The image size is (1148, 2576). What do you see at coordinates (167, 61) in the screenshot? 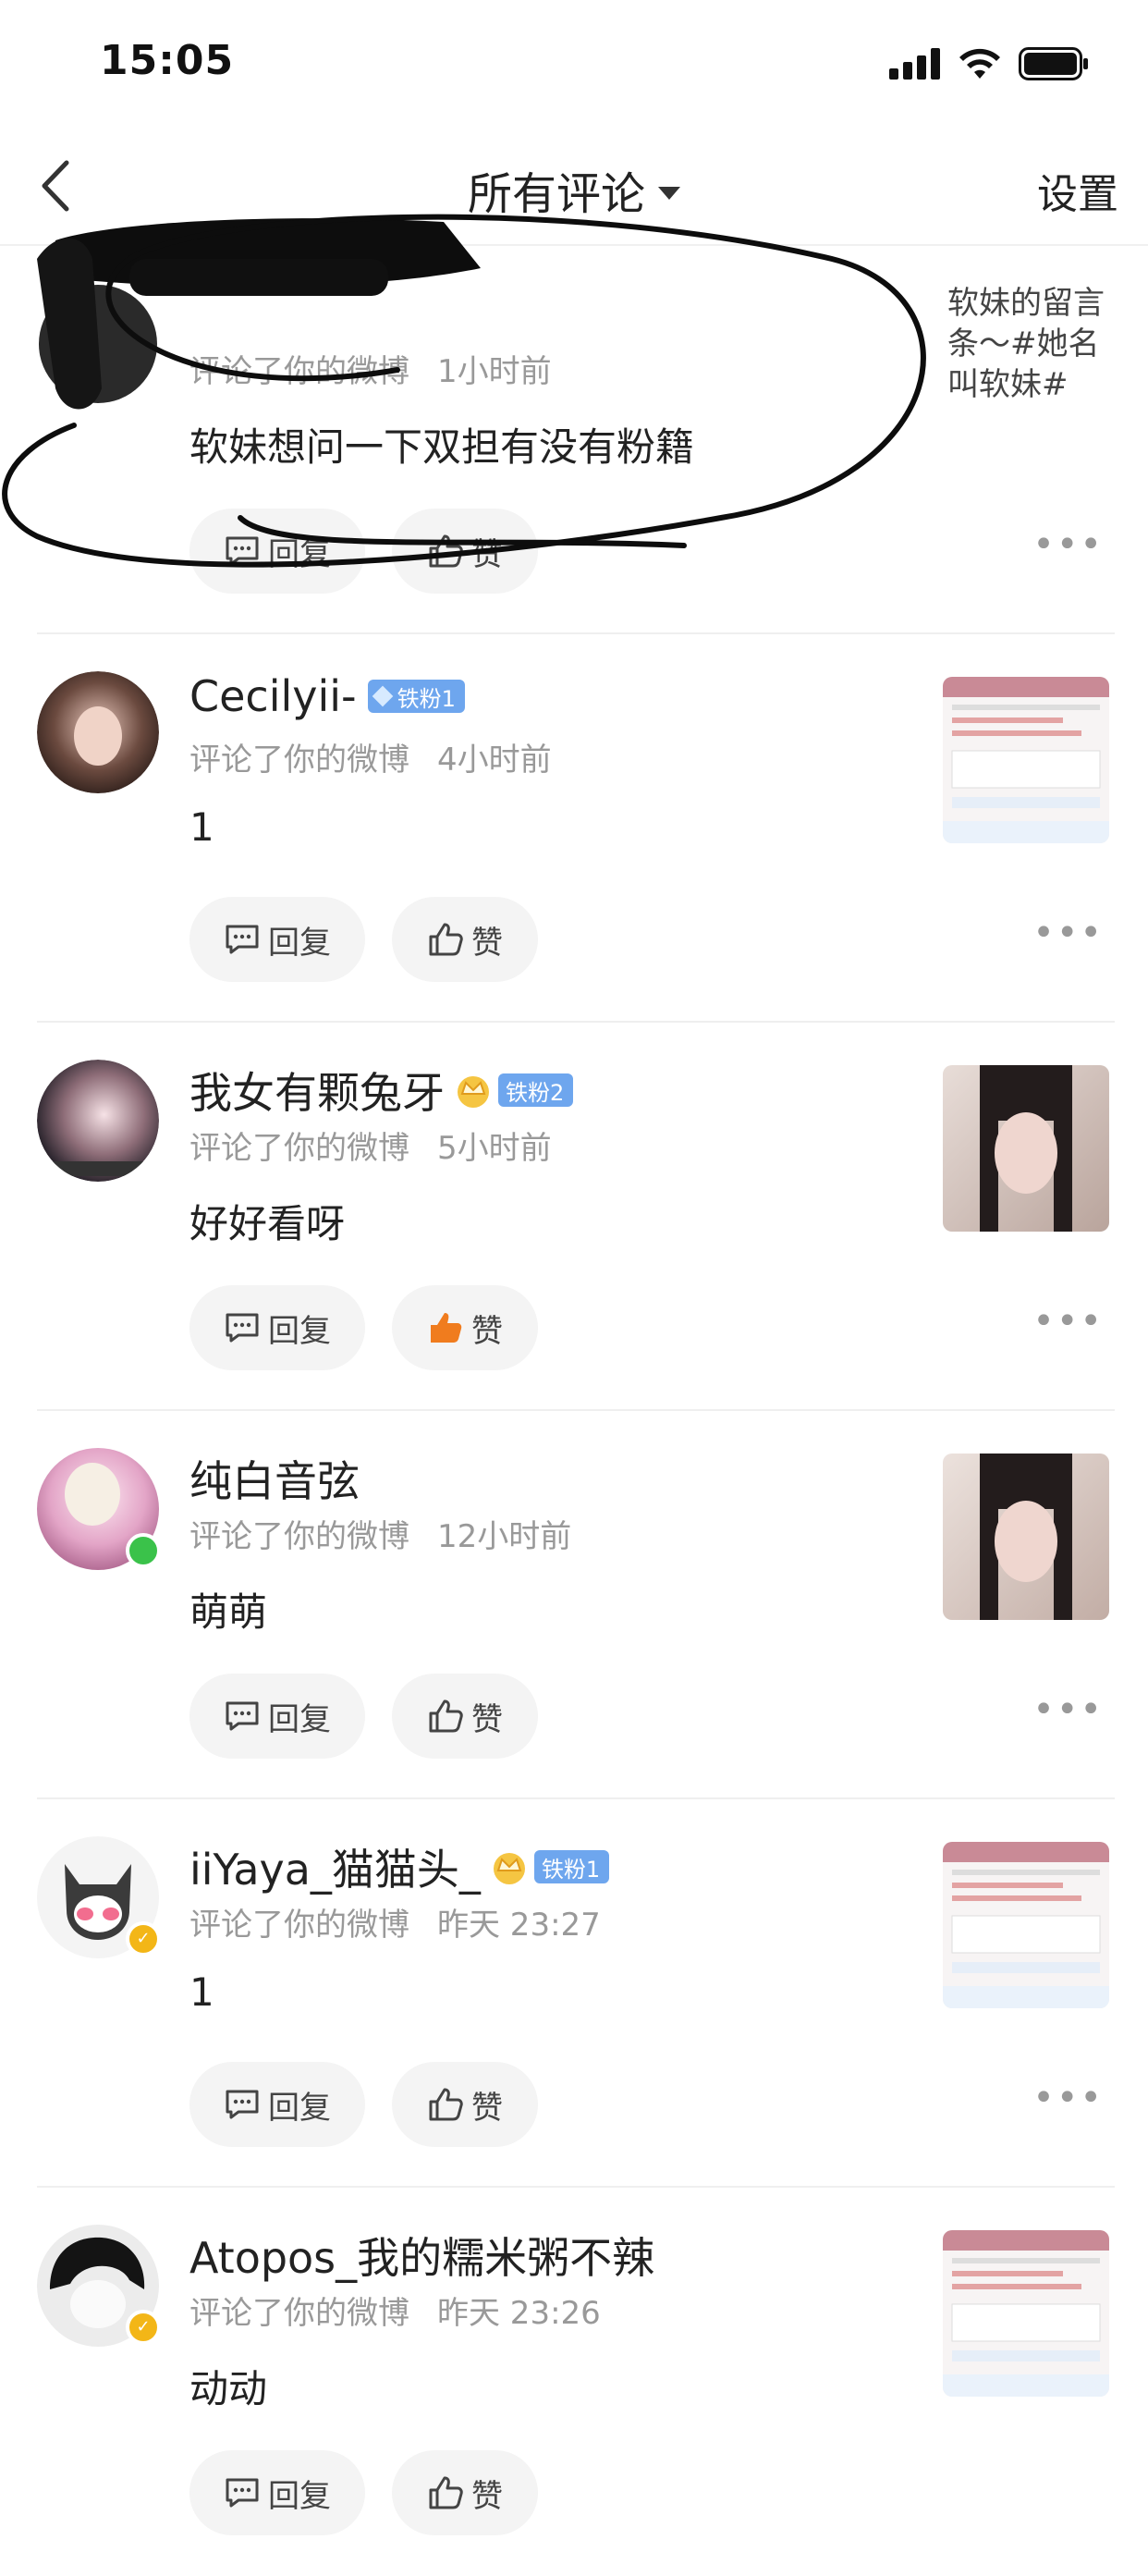
I see `status-time: 15:05` at bounding box center [167, 61].